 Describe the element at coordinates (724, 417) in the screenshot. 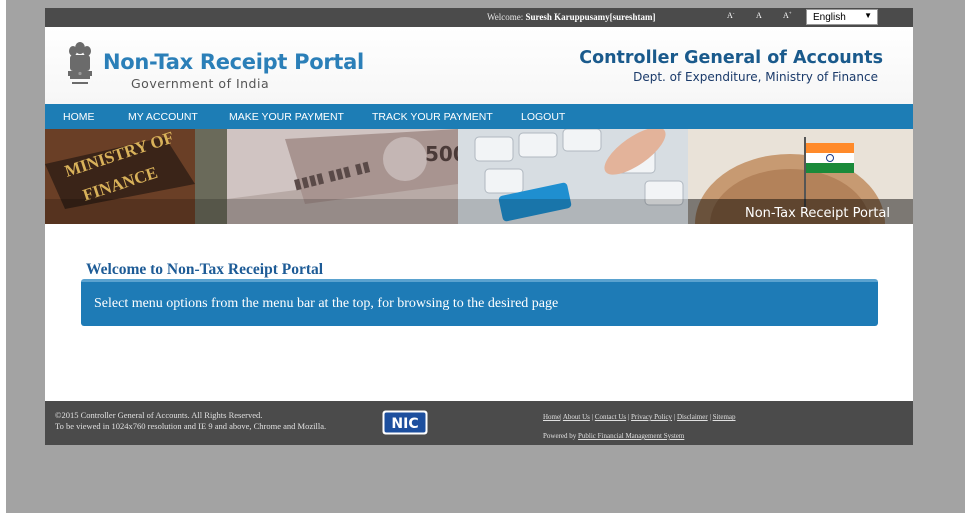

I see `footer-link-sitemap: Sitemap` at that location.